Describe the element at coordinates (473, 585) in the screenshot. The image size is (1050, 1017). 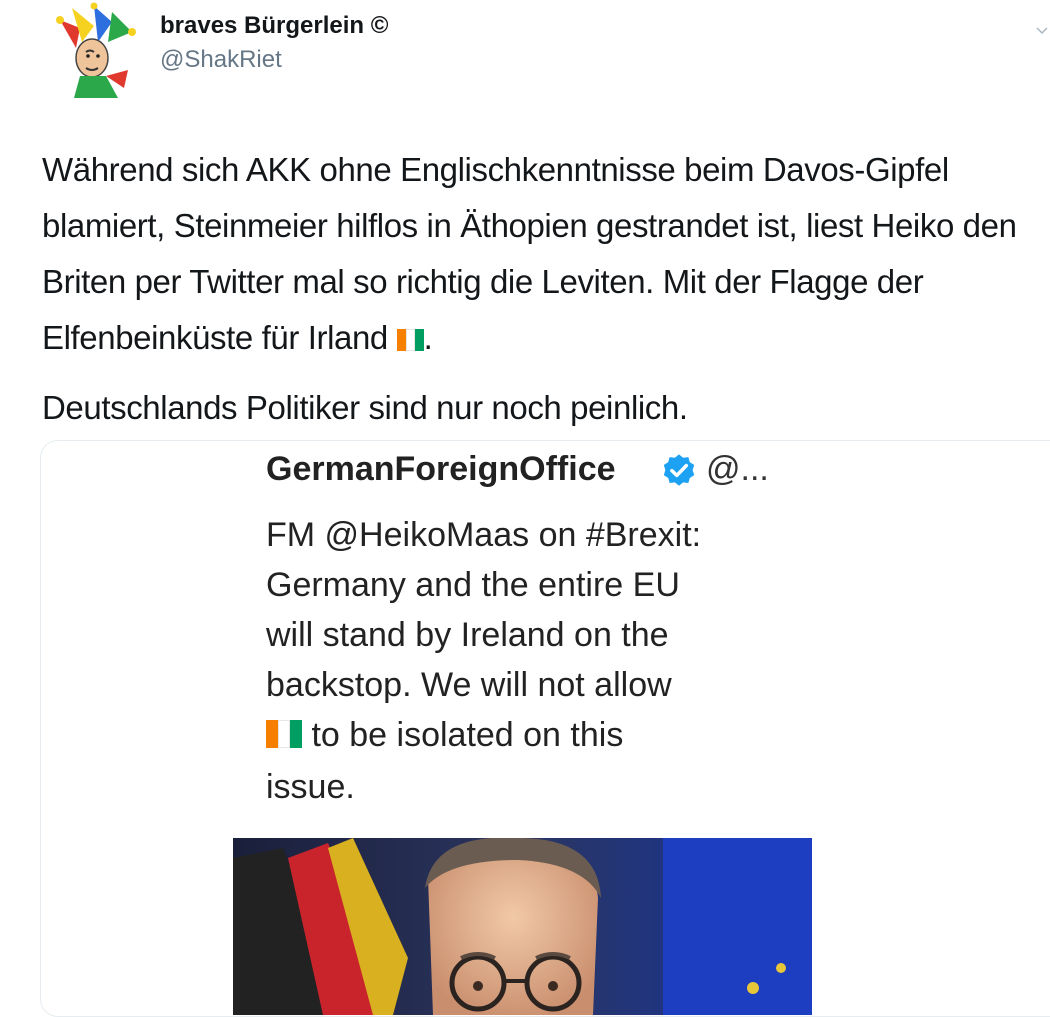
I see `quoted-text-line: Germany and the entire EU` at that location.